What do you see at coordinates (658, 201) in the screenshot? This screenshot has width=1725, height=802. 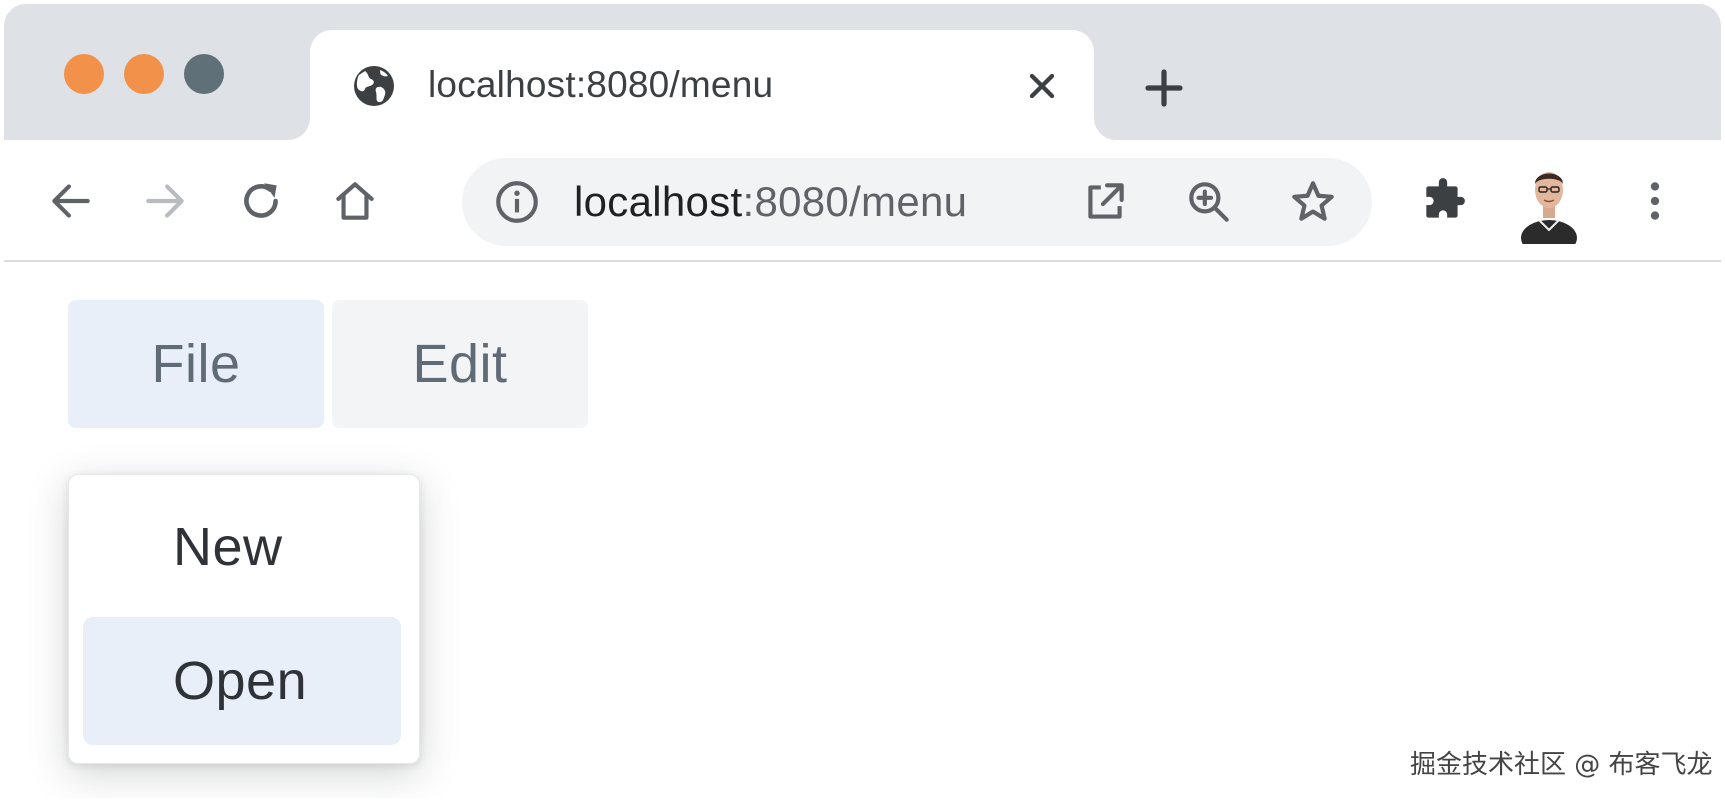 I see `url-host: localhost` at bounding box center [658, 201].